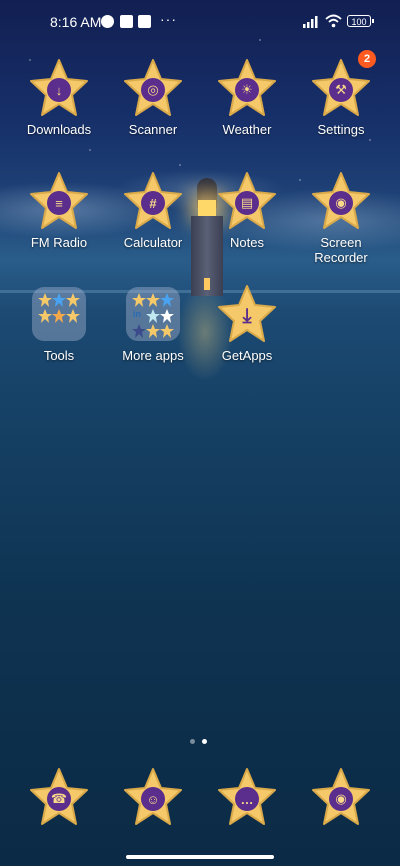 This screenshot has width=400, height=866. I want to click on folder-label: More apps, so click(153, 355).